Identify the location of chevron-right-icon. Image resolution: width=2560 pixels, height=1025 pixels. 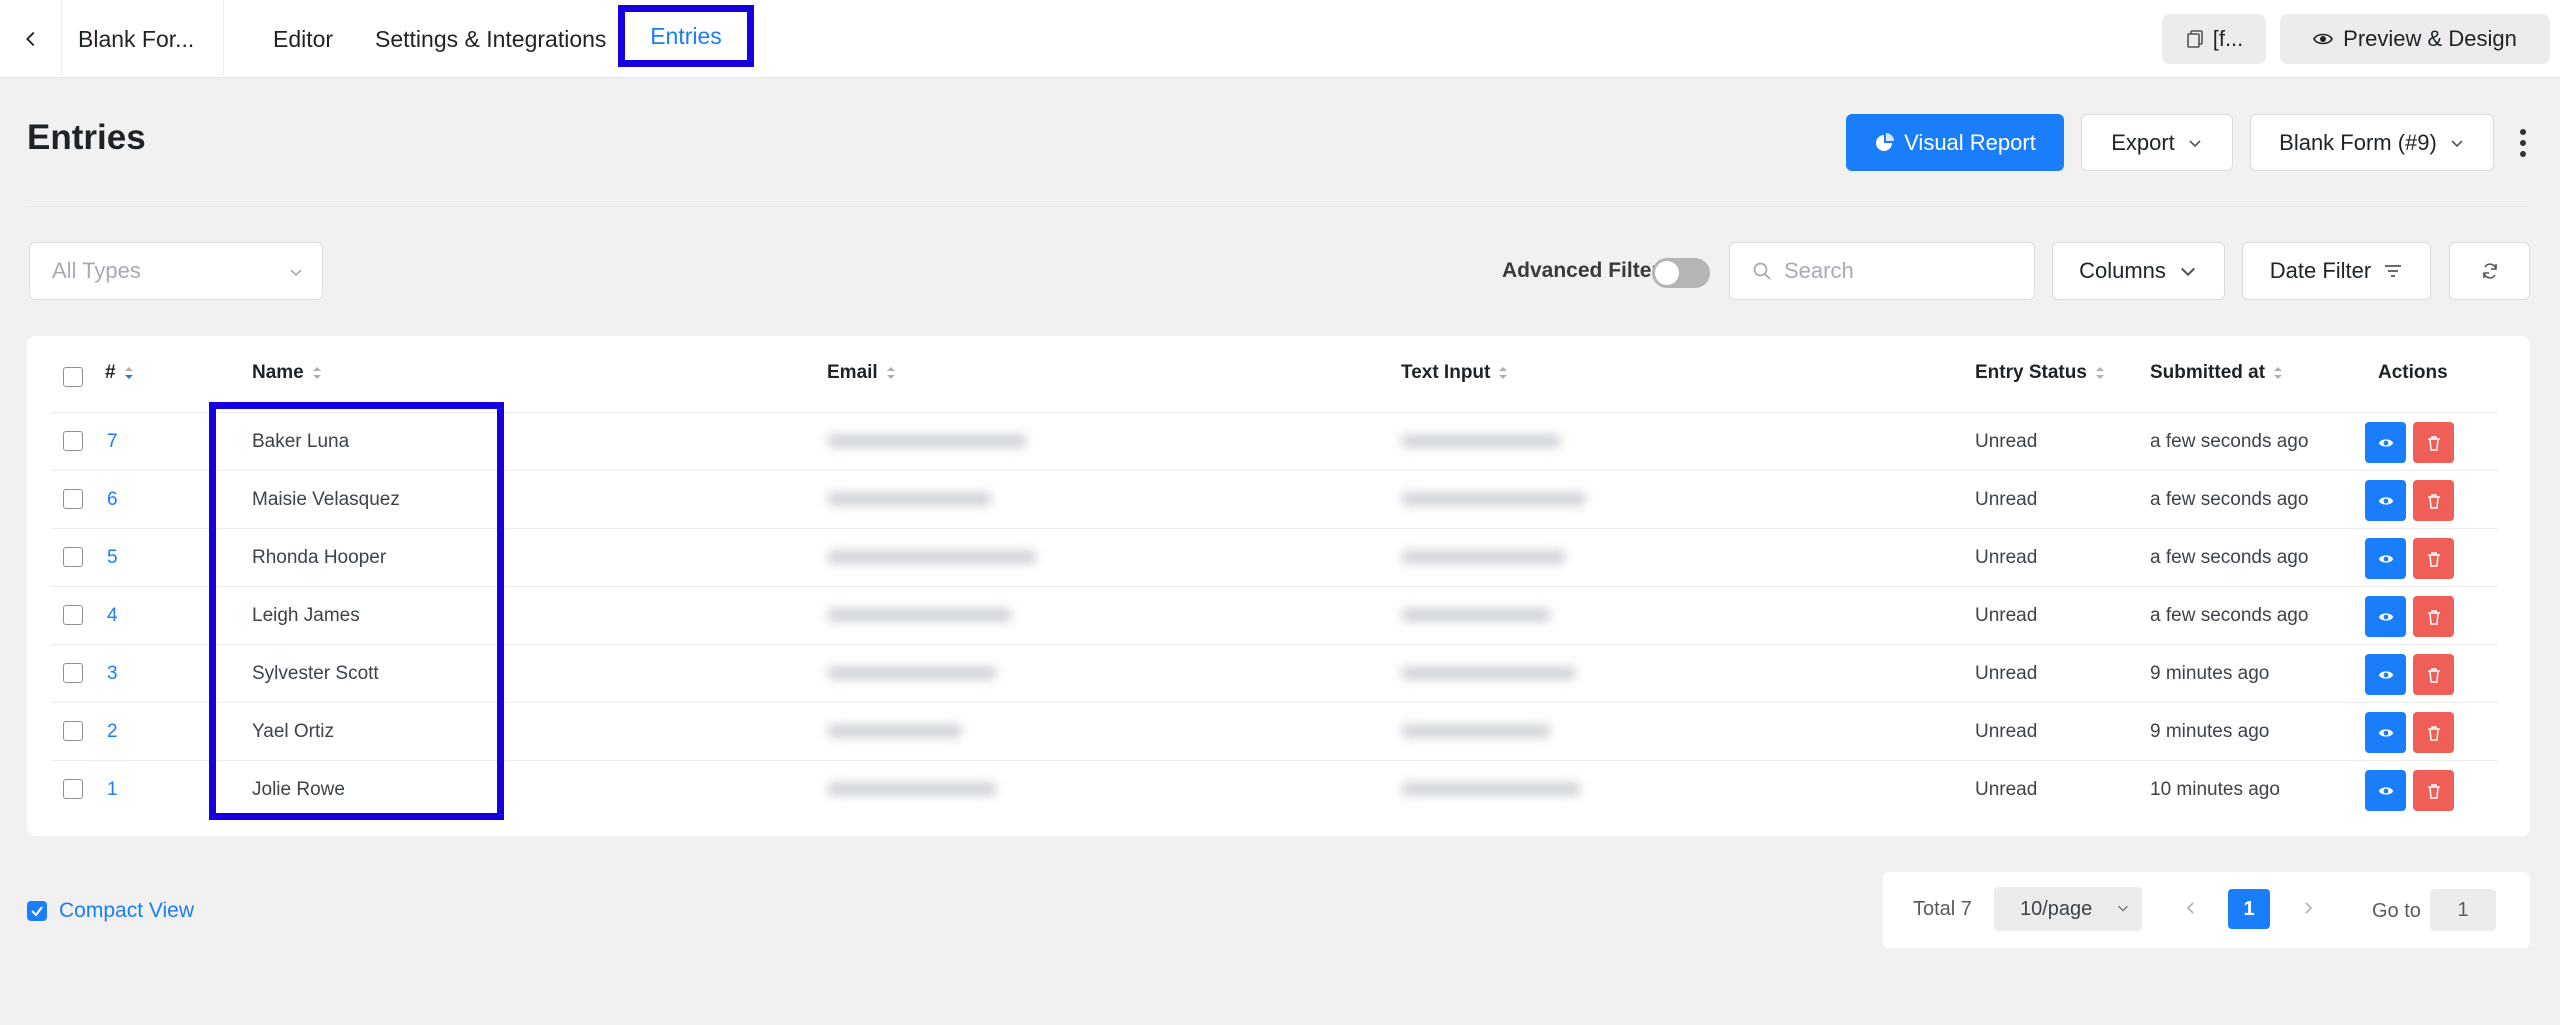
(2309, 908).